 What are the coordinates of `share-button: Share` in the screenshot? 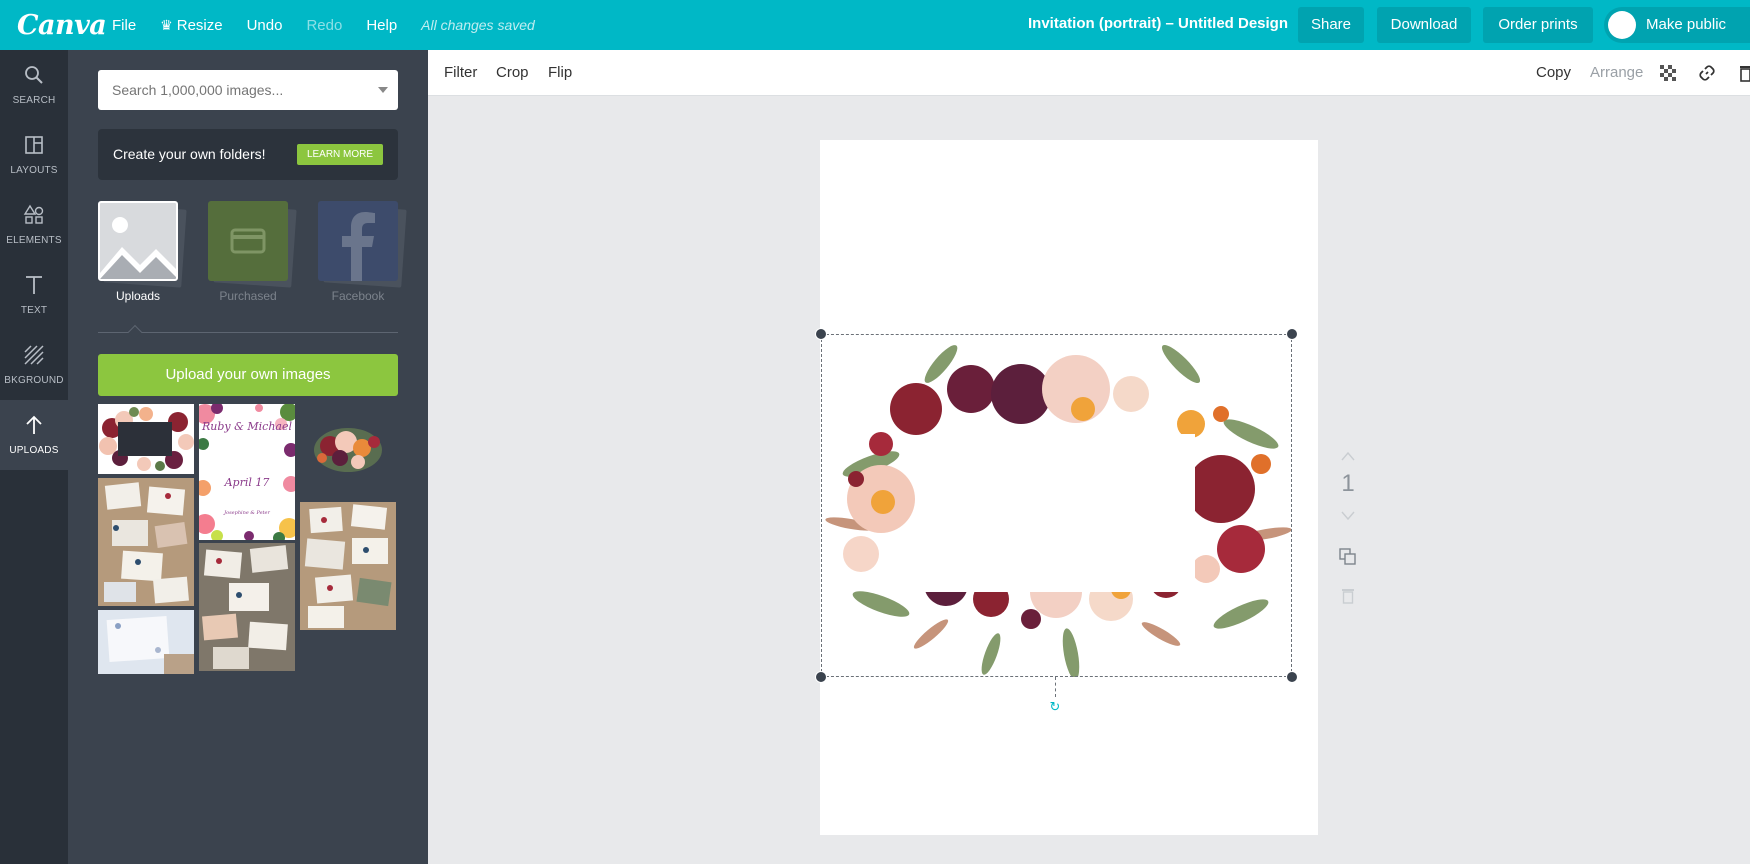 It's located at (1331, 25).